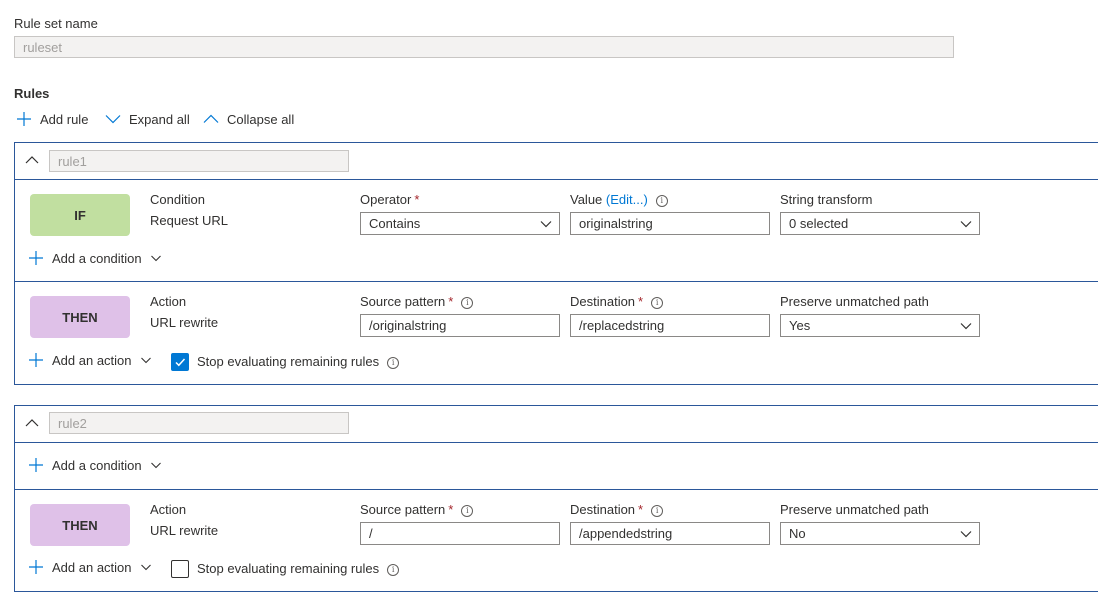  I want to click on value-input: originalstring, so click(670, 223).